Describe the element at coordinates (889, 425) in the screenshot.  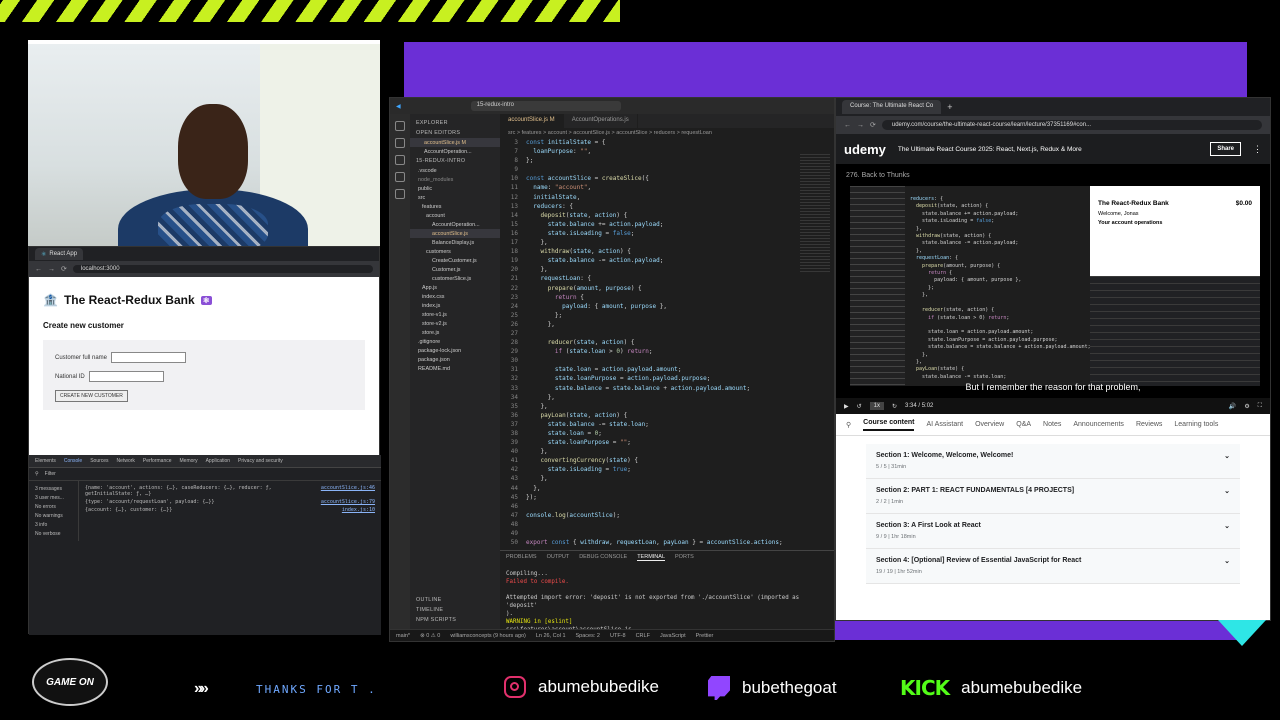
I see `nav-course-content: Course content` at that location.